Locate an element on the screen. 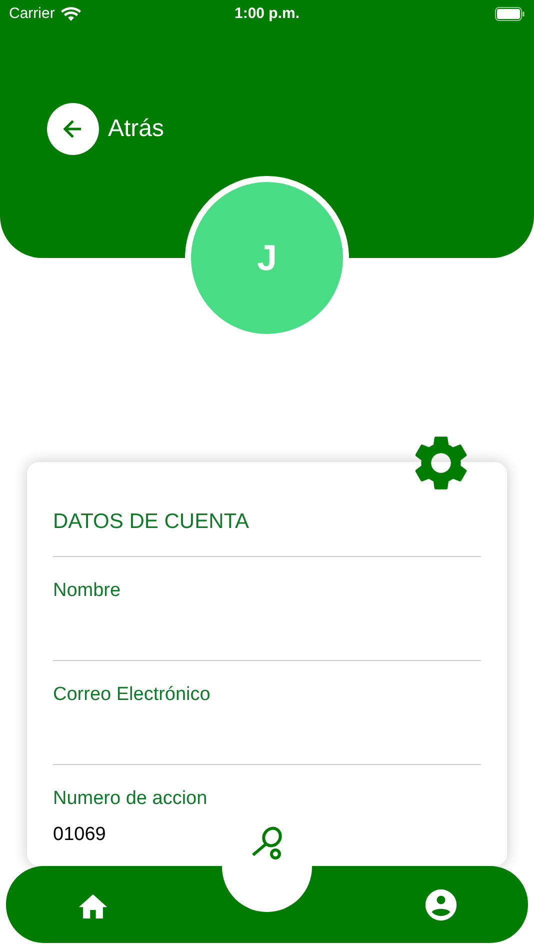 The height and width of the screenshot is (950, 534). status-time: 1:00 p.m. is located at coordinates (267, 14).